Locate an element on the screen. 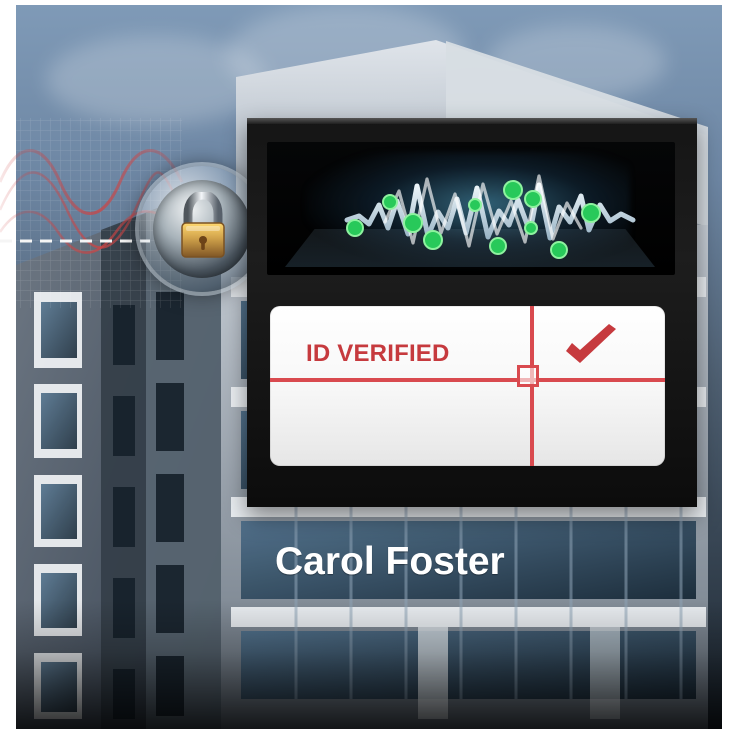 This screenshot has width=730, height=729. voice-waveform-screen is located at coordinates (471, 208).